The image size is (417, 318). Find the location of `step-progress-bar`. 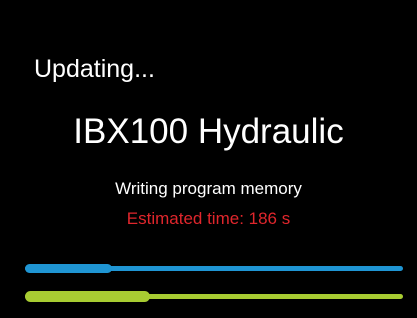

step-progress-bar is located at coordinates (214, 268).